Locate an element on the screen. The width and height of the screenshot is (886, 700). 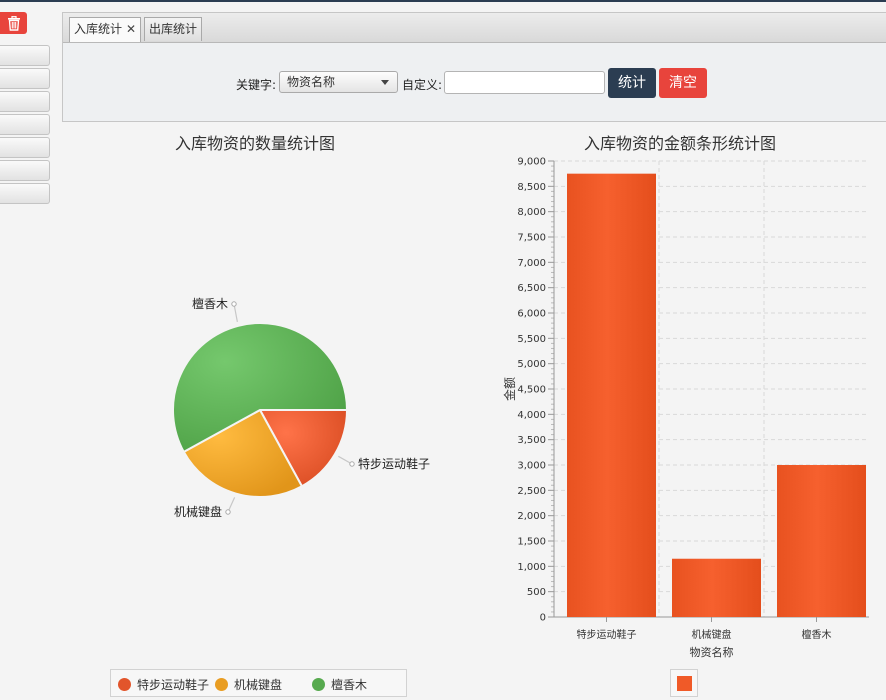
y-tick-label: 5,500 is located at coordinates (531, 339).